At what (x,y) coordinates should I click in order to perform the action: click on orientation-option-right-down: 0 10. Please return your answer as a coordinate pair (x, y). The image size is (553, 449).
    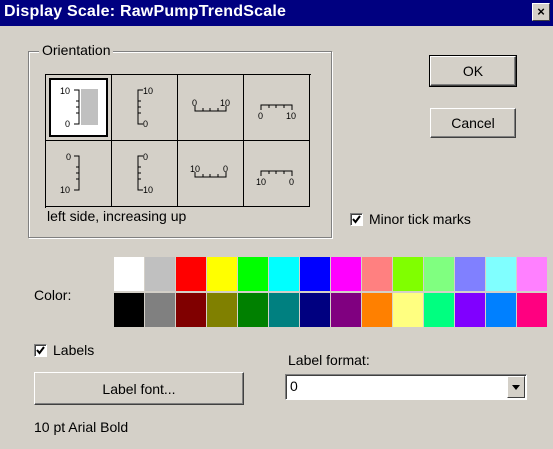
    Looking at the image, I should click on (145, 174).